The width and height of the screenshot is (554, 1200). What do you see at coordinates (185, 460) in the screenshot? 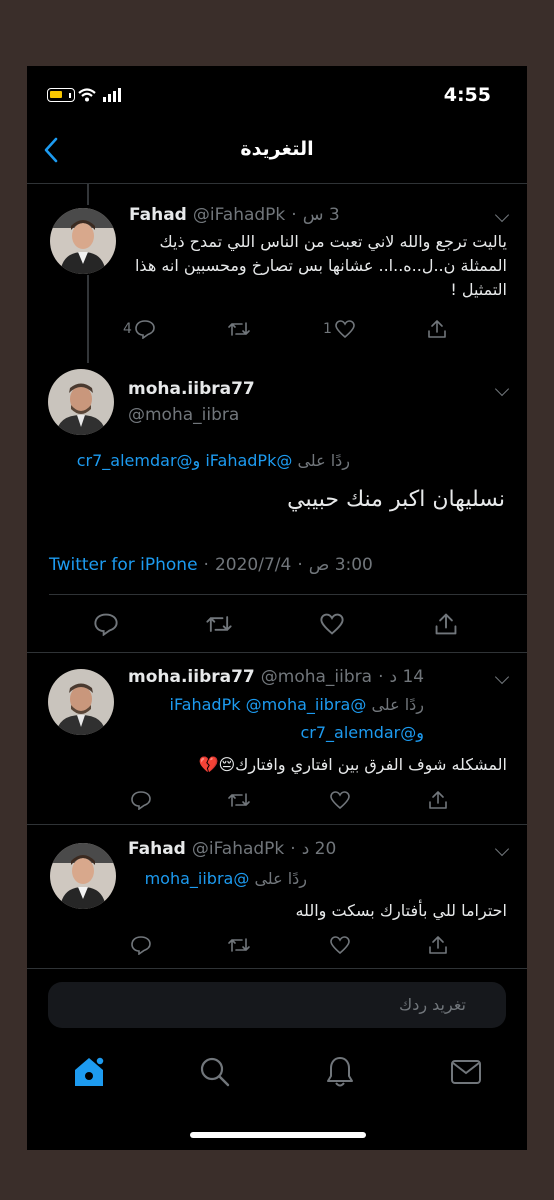
I see `reply-to-handles: @iFahadPk و@cr7_alemdar` at bounding box center [185, 460].